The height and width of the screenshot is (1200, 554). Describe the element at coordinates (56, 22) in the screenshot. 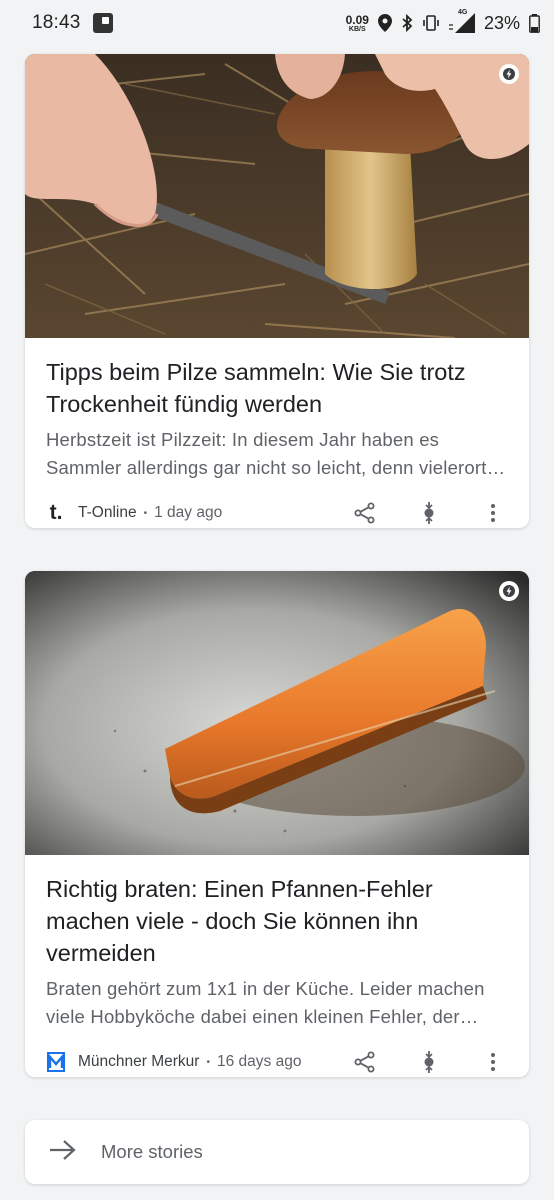

I see `status-time: 18:43` at that location.